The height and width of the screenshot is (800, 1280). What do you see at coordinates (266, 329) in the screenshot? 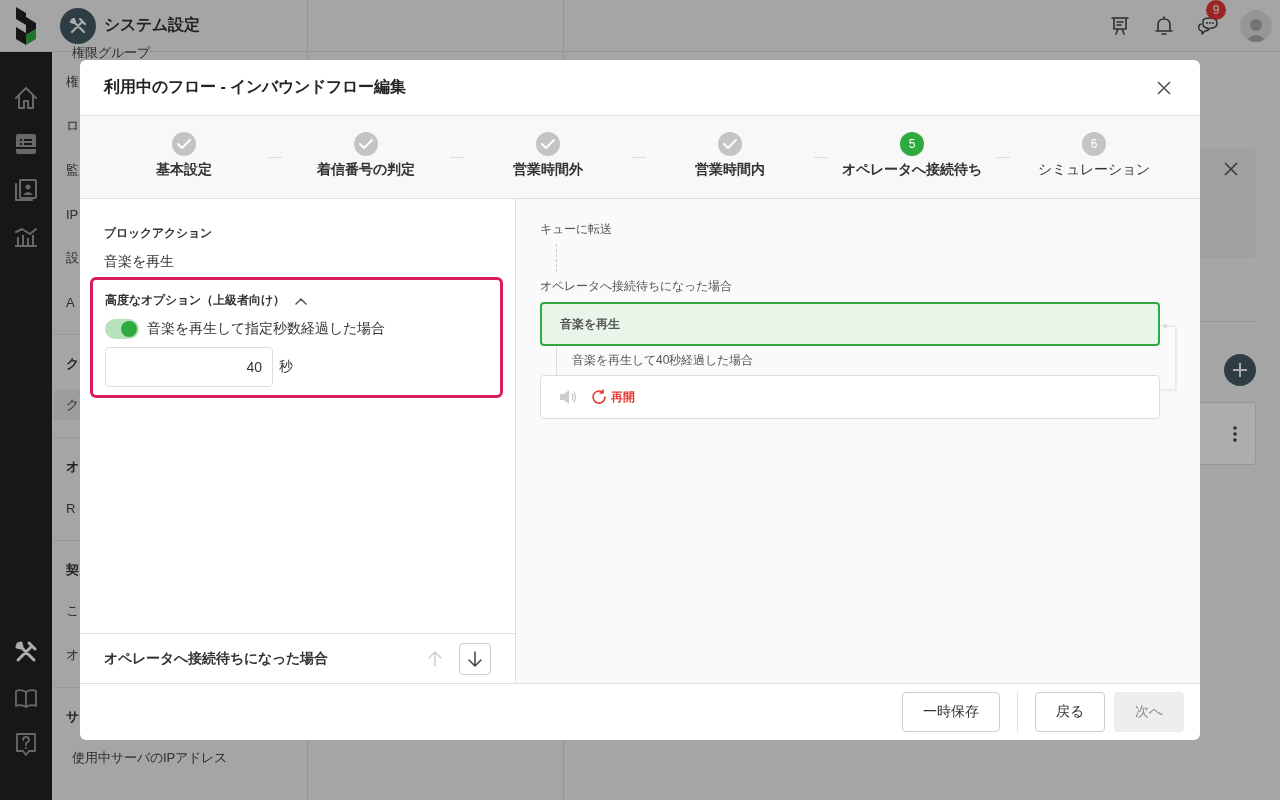
I see `toggle-label: 音楽を再生して指定秒数経過した場合` at bounding box center [266, 329].